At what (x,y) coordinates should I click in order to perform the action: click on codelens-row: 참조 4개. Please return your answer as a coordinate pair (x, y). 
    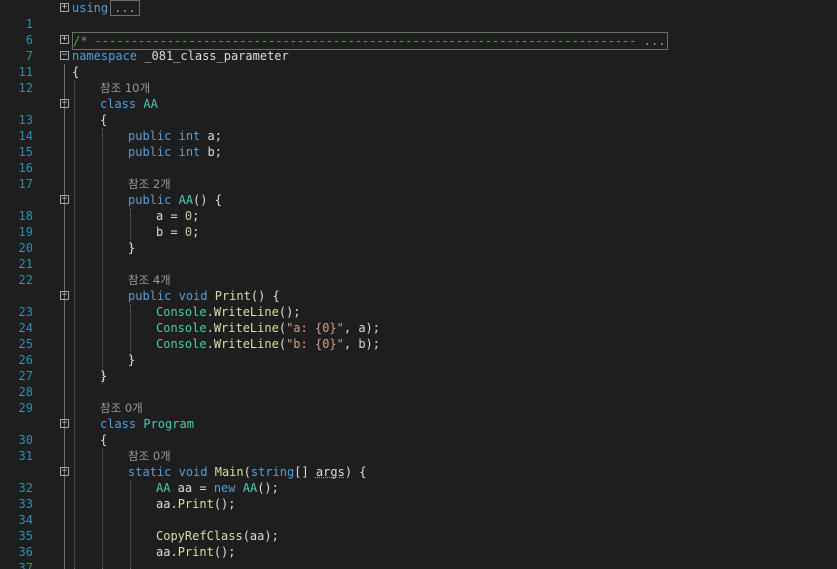
    Looking at the image, I should click on (418, 280).